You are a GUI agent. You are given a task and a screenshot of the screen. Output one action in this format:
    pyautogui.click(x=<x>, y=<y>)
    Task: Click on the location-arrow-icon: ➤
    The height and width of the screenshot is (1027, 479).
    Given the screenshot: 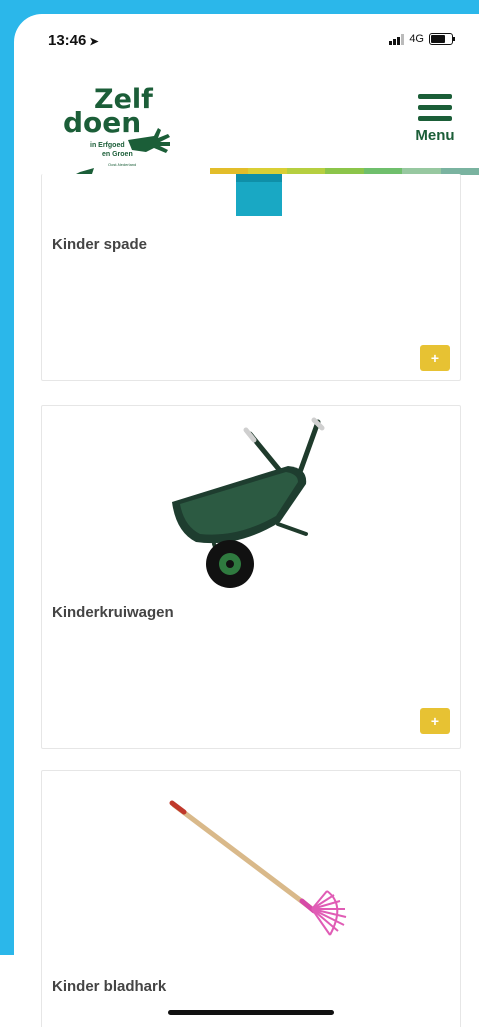 What is the action you would take?
    pyautogui.click(x=94, y=42)
    